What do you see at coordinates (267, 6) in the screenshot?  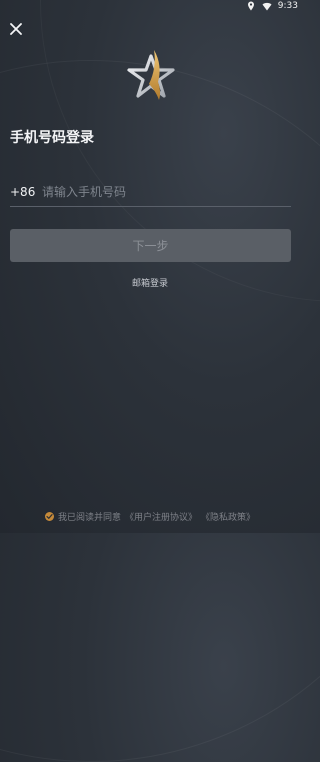 I see `wifi-icon` at bounding box center [267, 6].